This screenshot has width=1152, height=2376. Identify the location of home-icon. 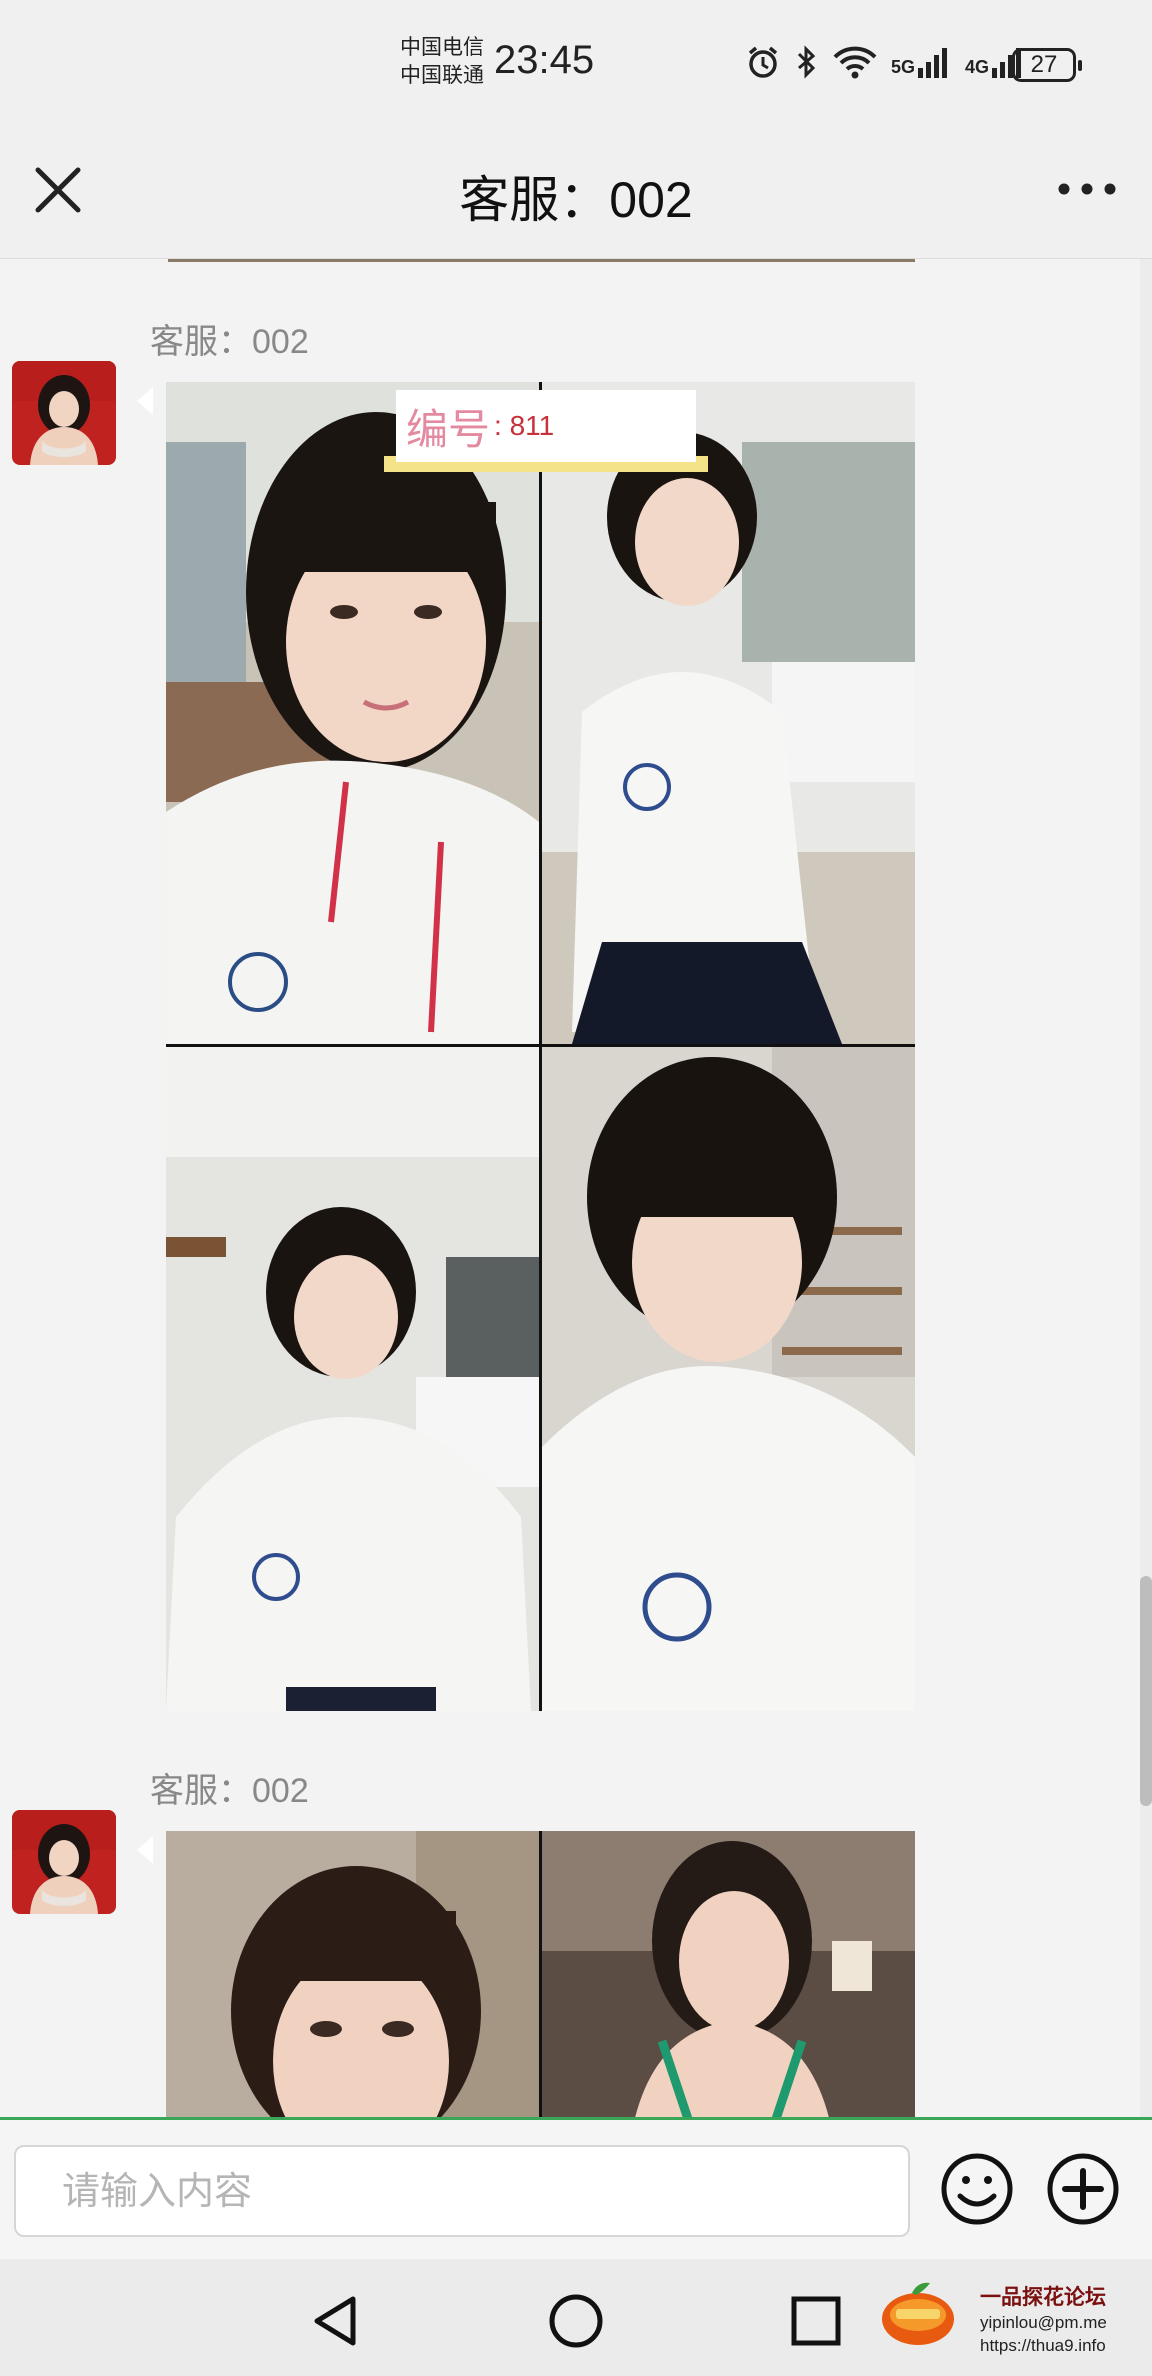
(576, 2321).